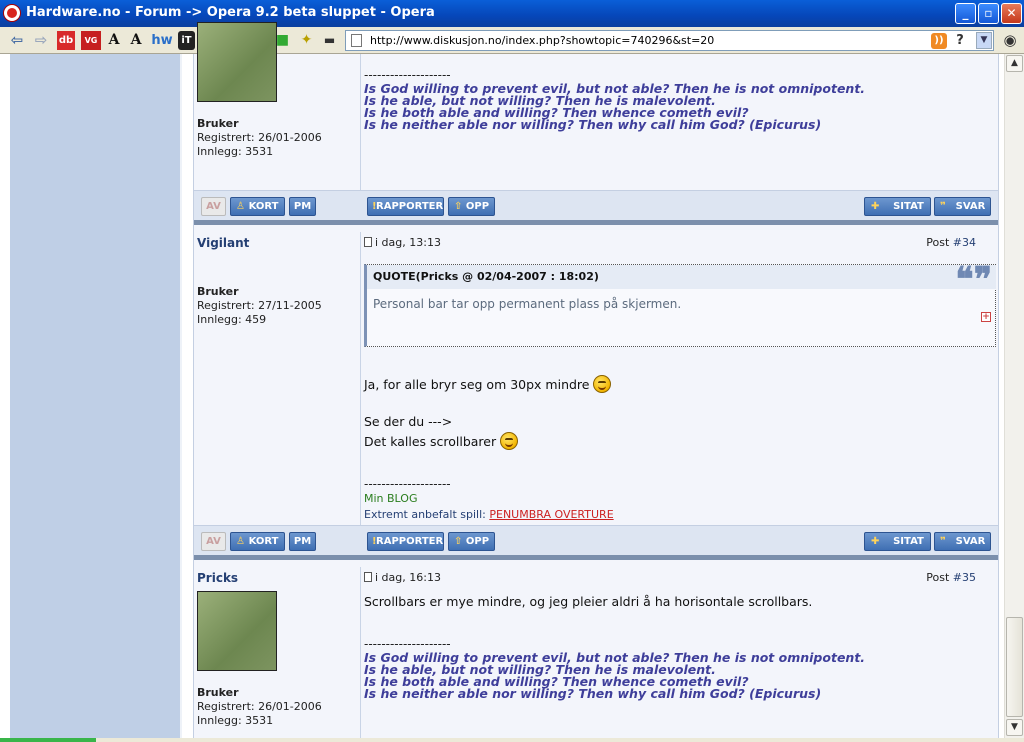  I want to click on post-number: Post #35, so click(951, 577).